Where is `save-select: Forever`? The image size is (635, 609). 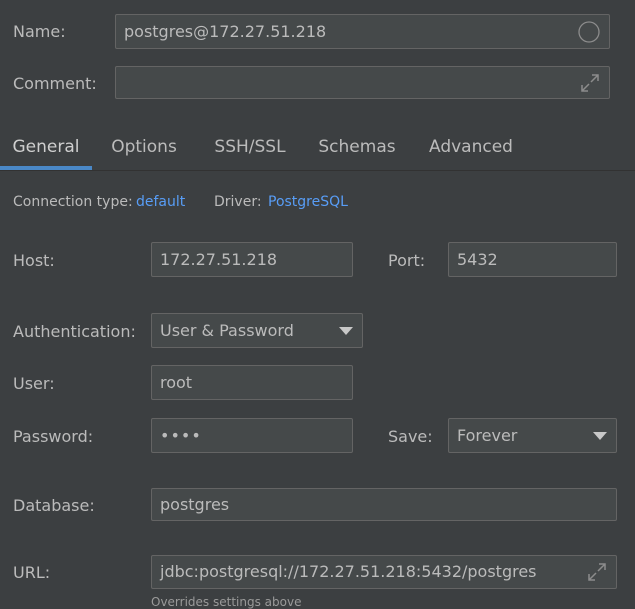
save-select: Forever is located at coordinates (532, 435).